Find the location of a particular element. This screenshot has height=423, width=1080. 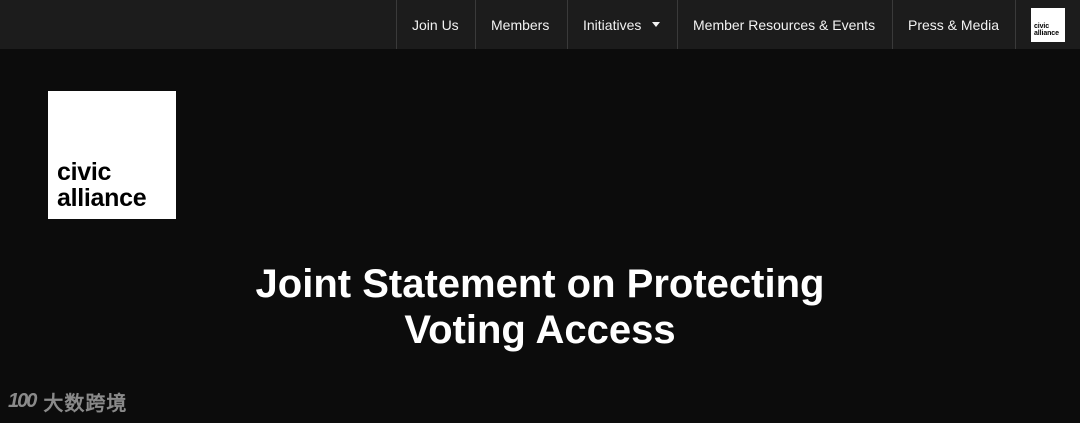

civic-alliance-logo: civic alliance is located at coordinates (112, 155).